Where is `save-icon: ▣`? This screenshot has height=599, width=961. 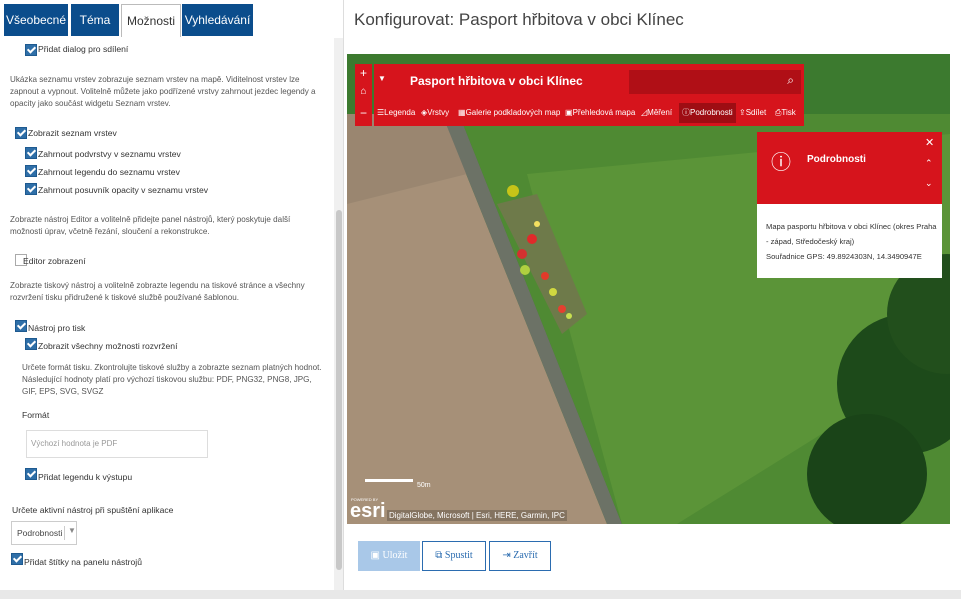 save-icon: ▣ is located at coordinates (375, 555).